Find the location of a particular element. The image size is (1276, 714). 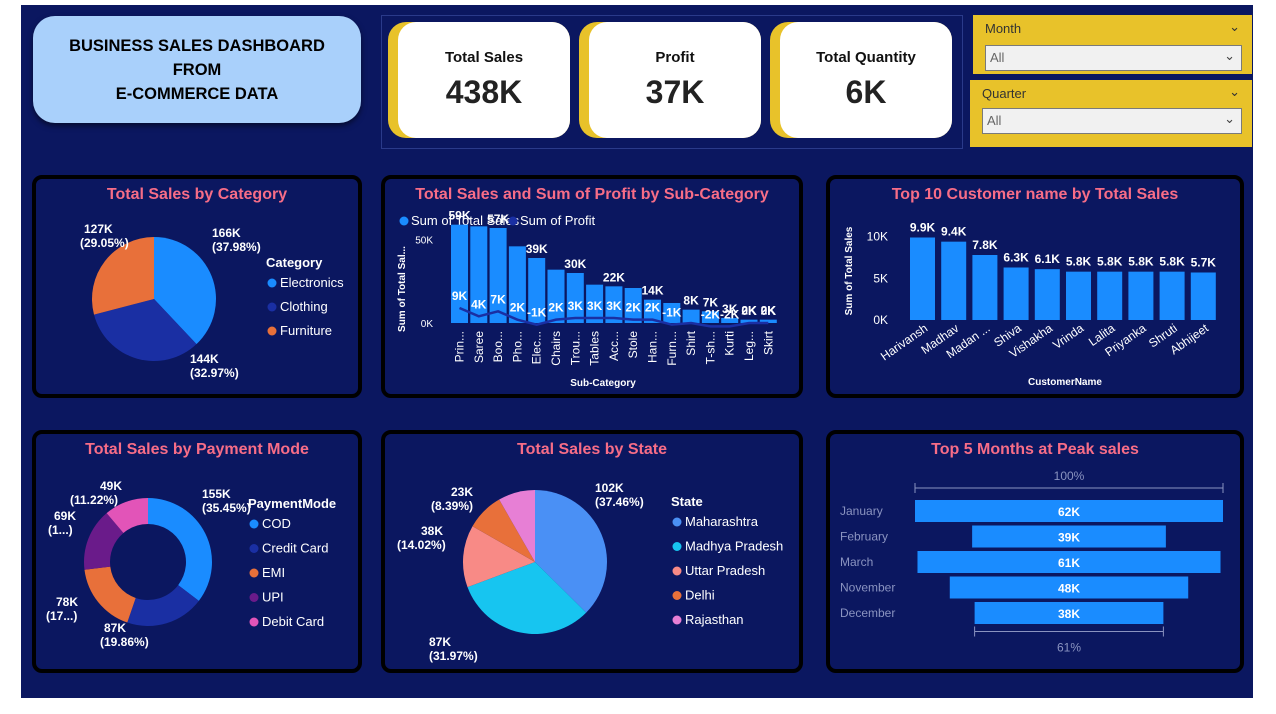

data-label: 6.1K is located at coordinates (1048, 259).